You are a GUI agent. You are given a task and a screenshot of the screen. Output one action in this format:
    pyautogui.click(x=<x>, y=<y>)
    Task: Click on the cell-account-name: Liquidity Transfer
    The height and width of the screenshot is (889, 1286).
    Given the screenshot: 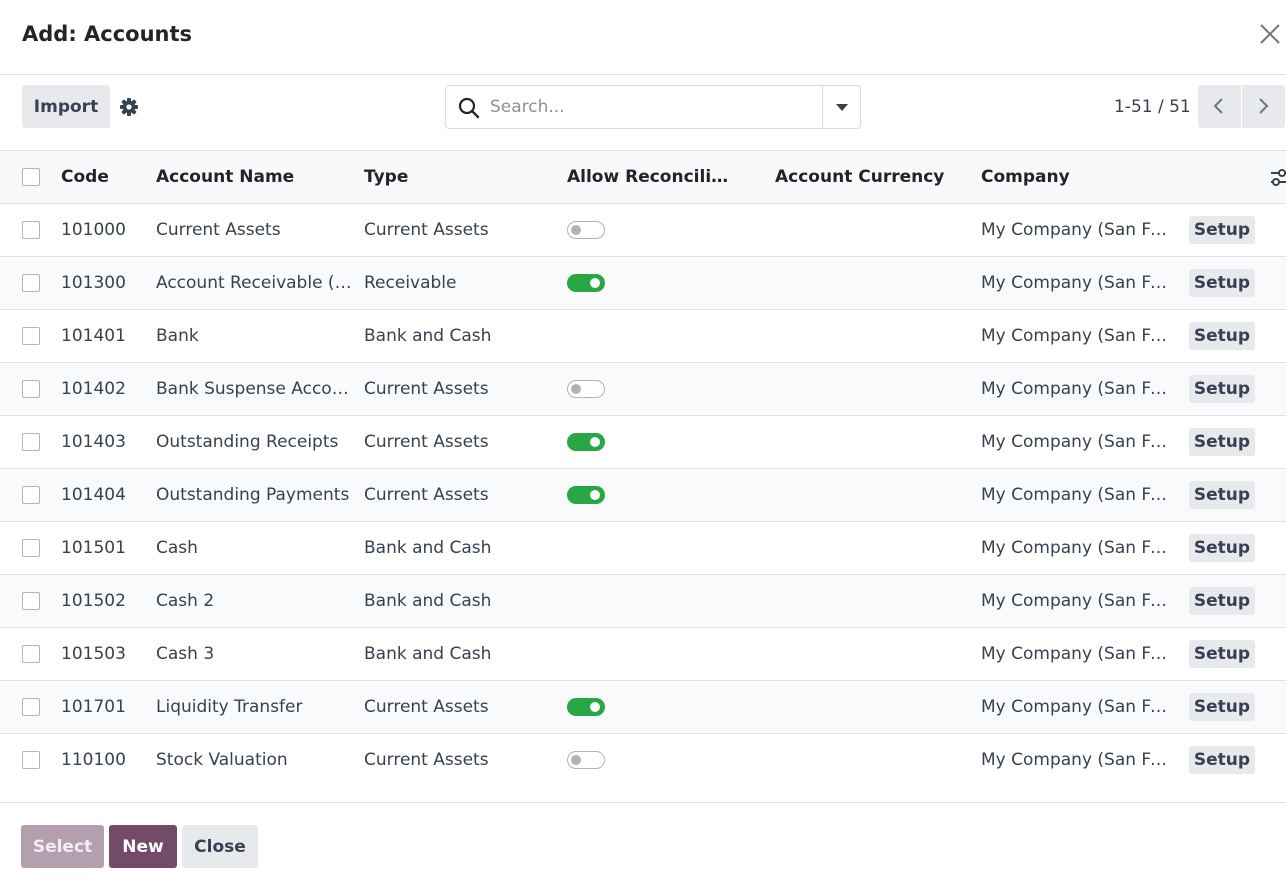 What is the action you would take?
    pyautogui.click(x=229, y=706)
    